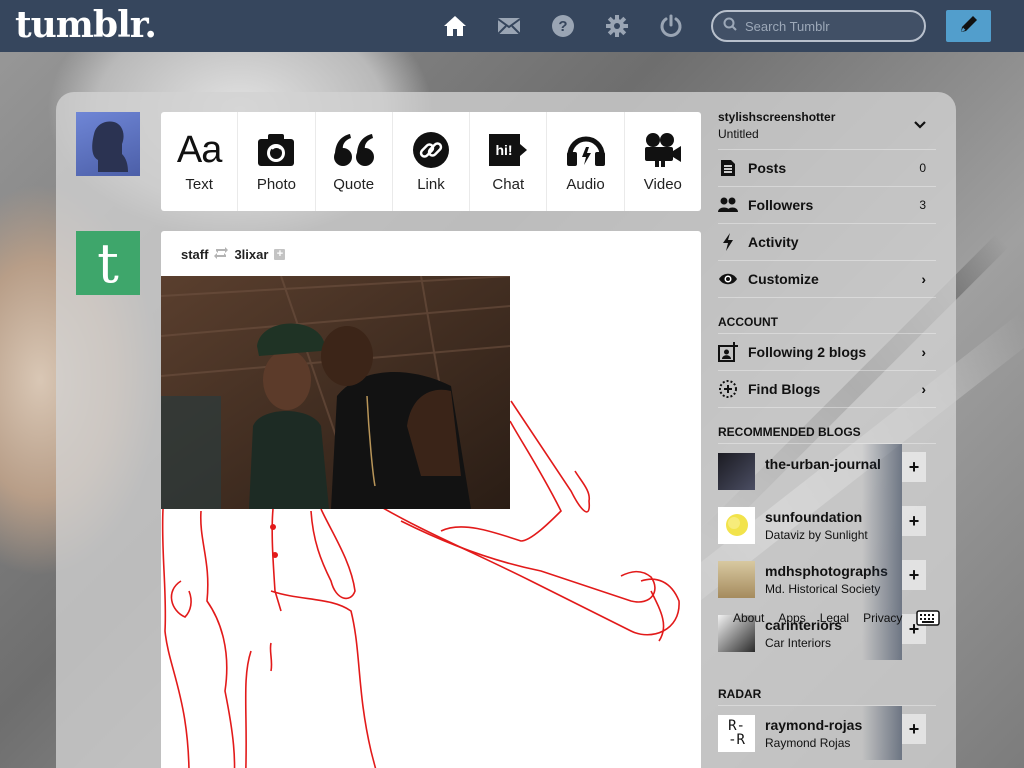 Image resolution: width=1024 pixels, height=768 pixels. What do you see at coordinates (827, 471) in the screenshot?
I see `recommended-blog: the-urban-journal +` at bounding box center [827, 471].